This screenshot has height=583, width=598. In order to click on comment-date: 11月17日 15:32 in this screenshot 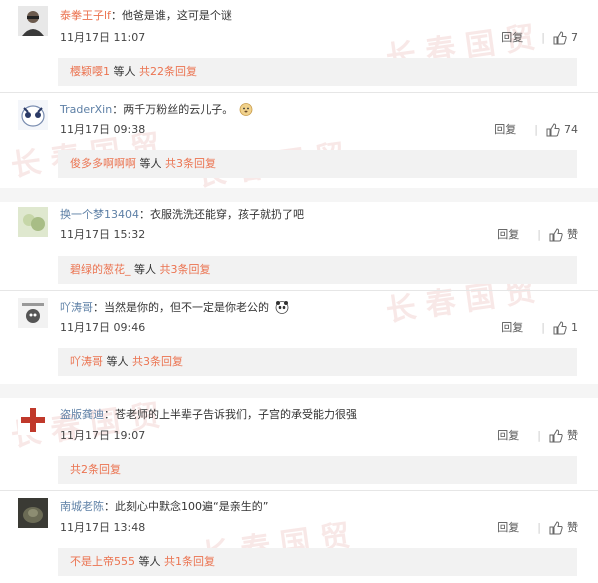, I will do `click(103, 234)`.